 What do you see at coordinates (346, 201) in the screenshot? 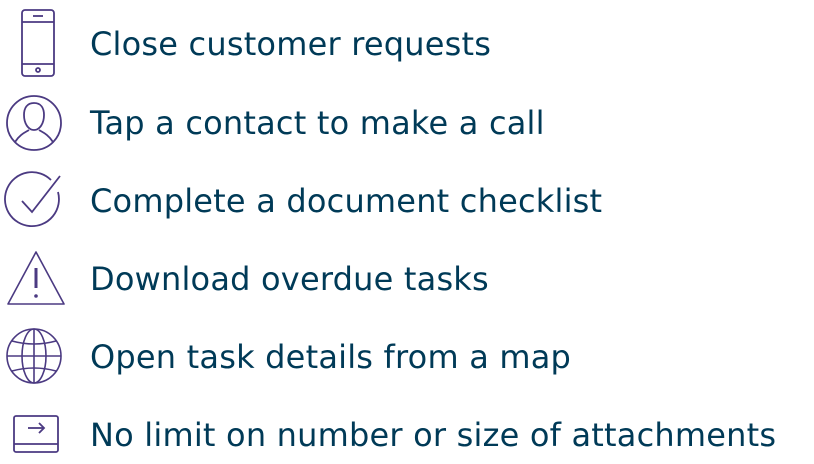
I see `feature-label: Complete a document checklist` at bounding box center [346, 201].